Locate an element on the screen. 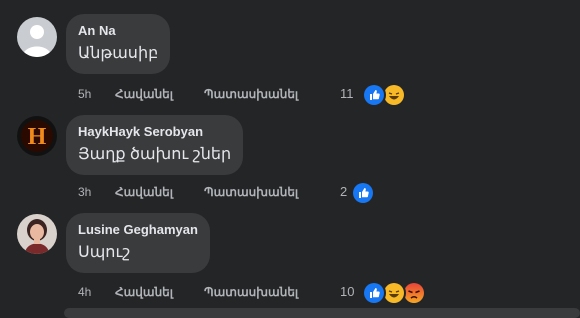  reaction-summary: 2 is located at coordinates (360, 193).